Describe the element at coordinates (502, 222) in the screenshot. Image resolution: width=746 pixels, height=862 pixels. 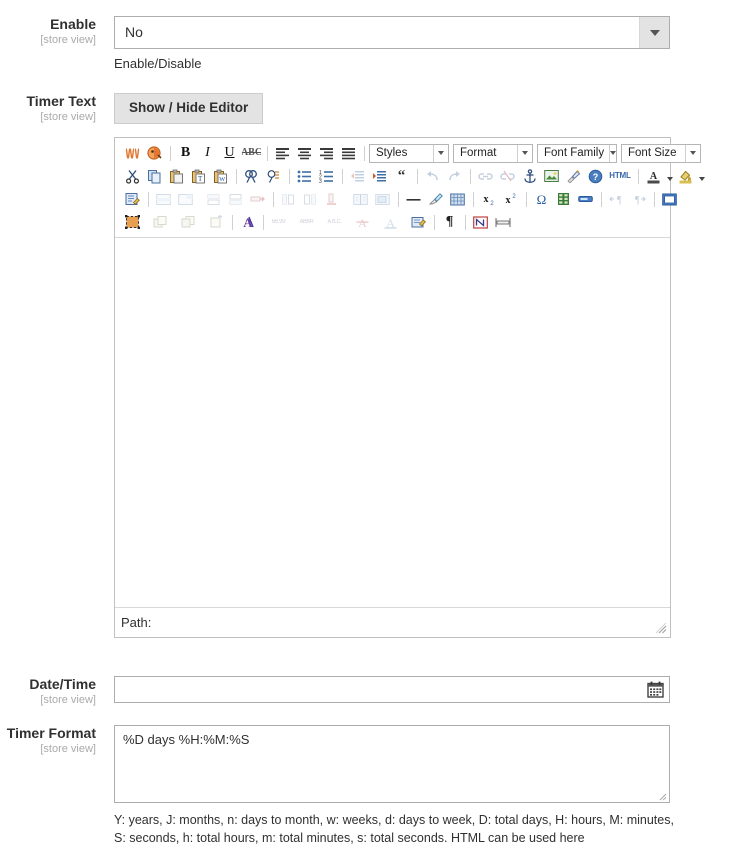
I see `pagebreak-icon` at that location.